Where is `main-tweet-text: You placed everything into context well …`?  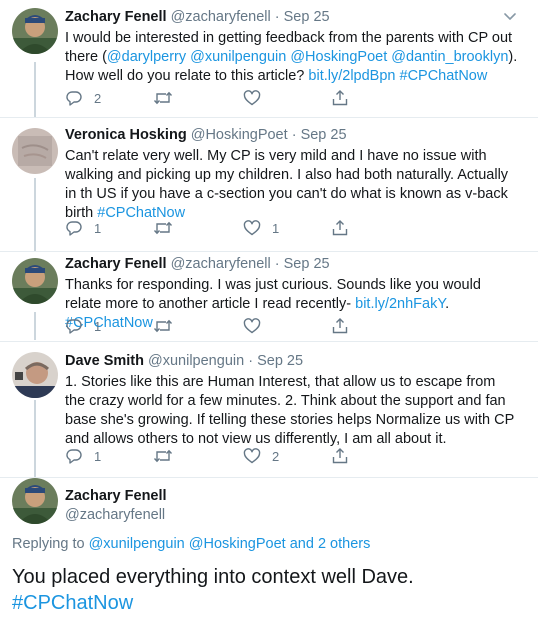
main-tweet-text: You placed everything into context well … is located at coordinates (213, 590).